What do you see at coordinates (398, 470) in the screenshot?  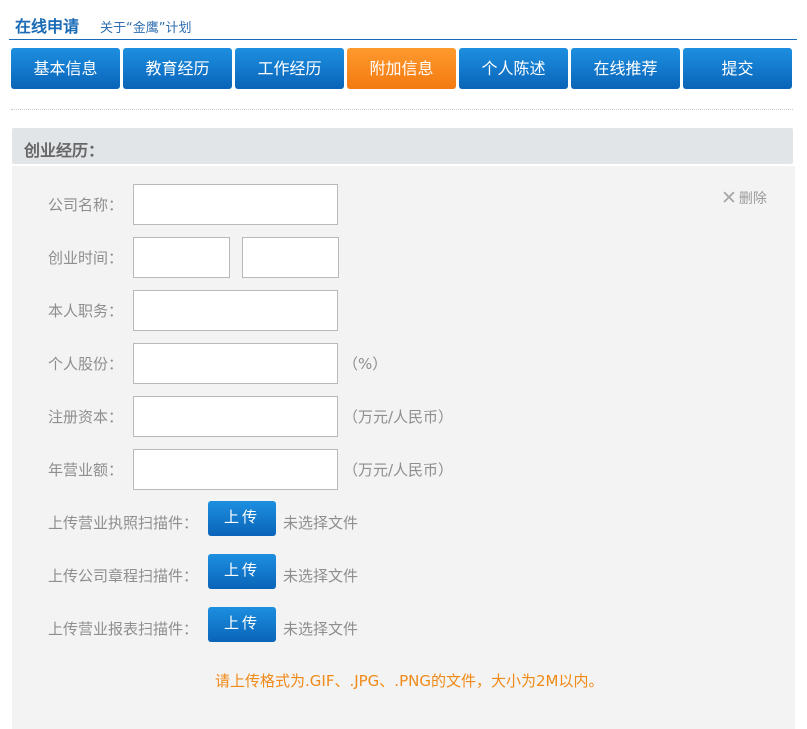 I see `annual-revenue-unit: （万元/人民币）` at bounding box center [398, 470].